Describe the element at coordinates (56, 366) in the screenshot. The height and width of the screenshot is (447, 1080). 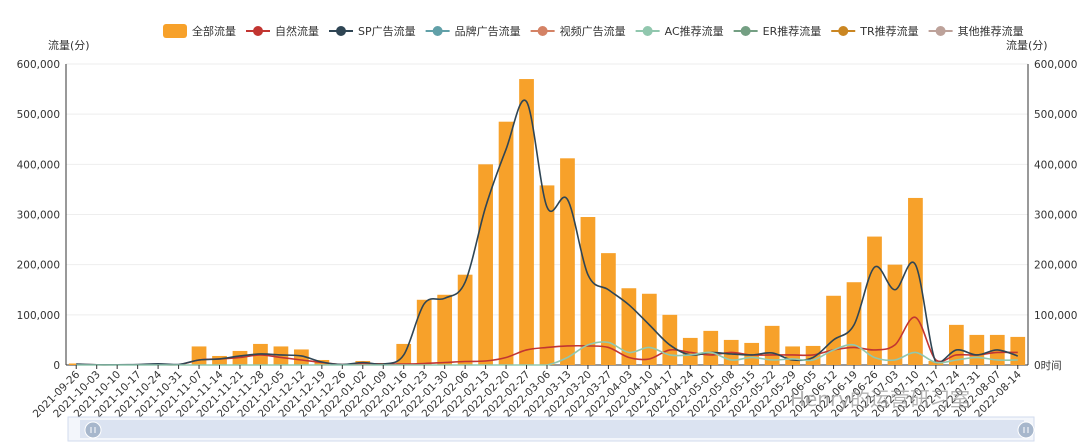
I see `y-tick-label-left: 0` at that location.